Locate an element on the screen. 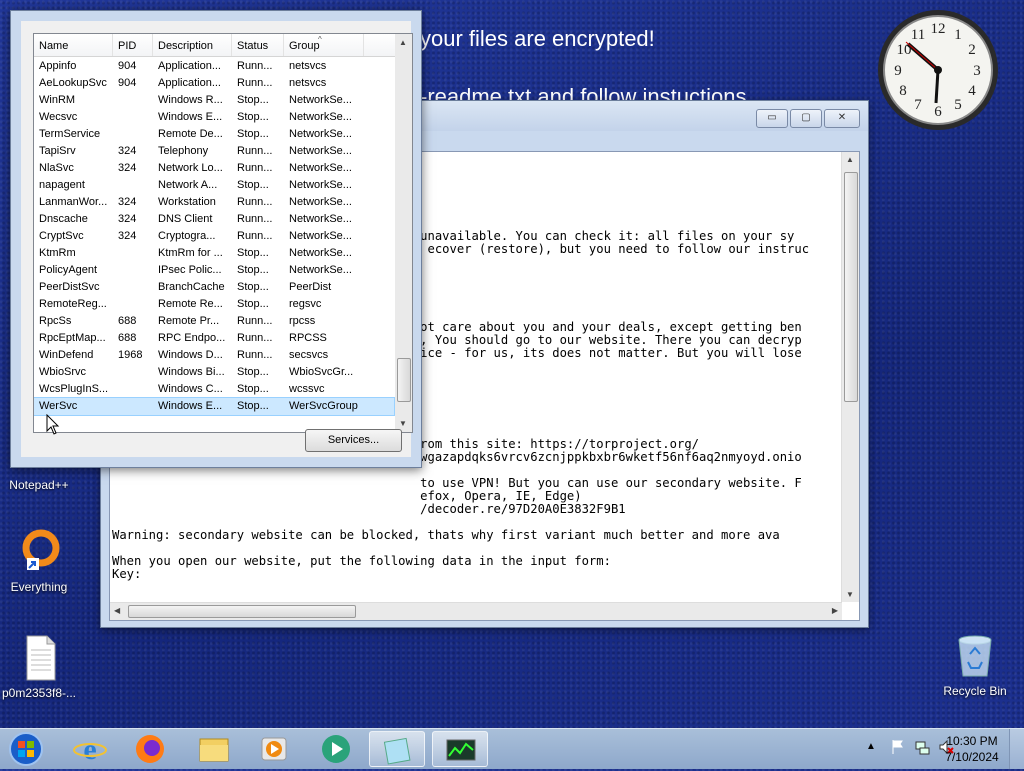 The image size is (1024, 771). service-row: WinDefend 1968 Windows D... Runn... secsvcs is located at coordinates (214, 355).